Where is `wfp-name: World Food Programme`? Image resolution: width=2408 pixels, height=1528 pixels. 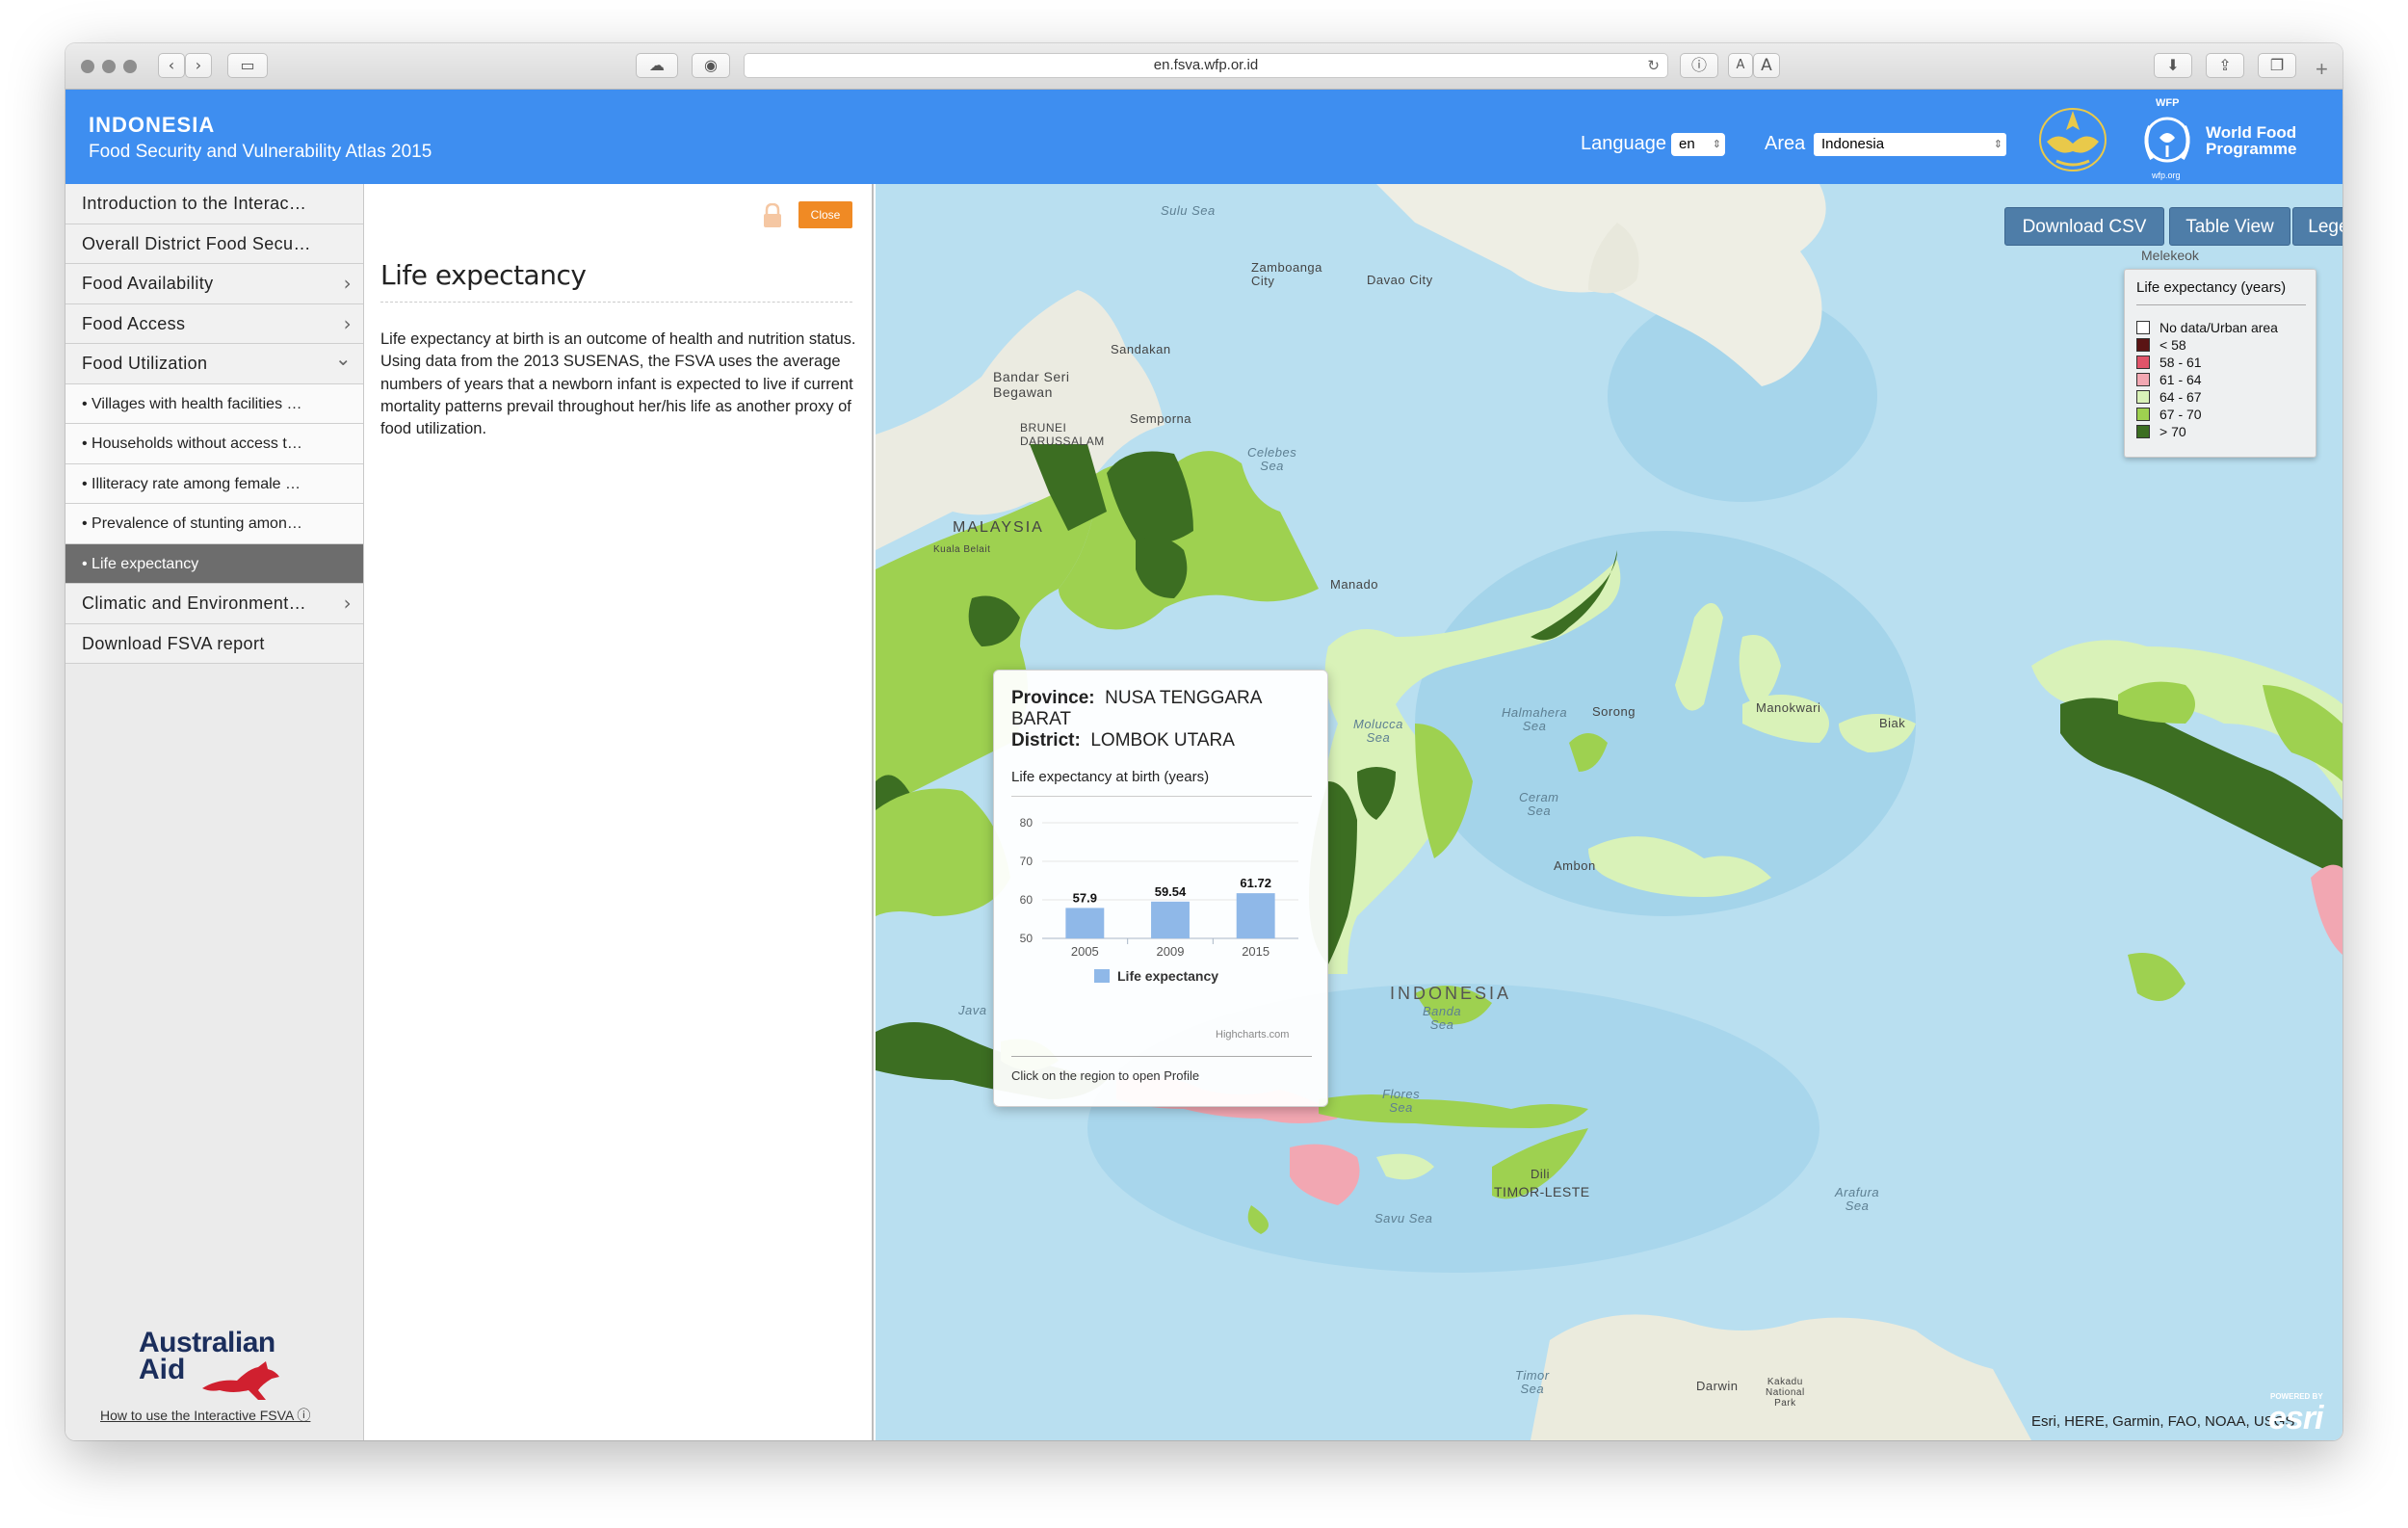
wfp-name: World Food Programme is located at coordinates (2251, 140).